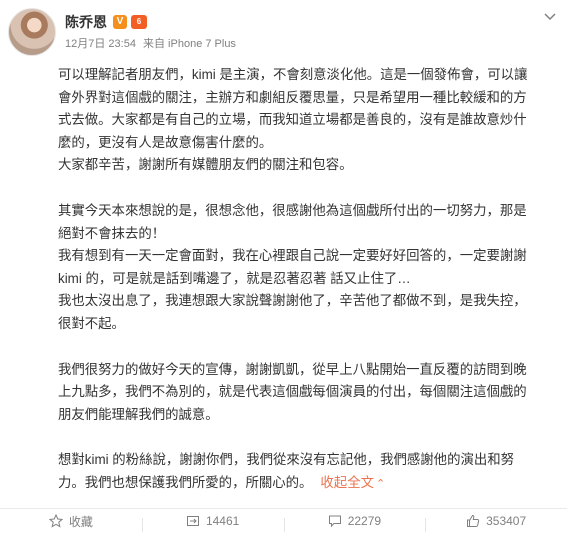  I want to click on post-line: 我們很努力的做好今天的宣傳，謝謝凱凱，從早上八點開始一直反覆的訪問到晚, so click(292, 369).